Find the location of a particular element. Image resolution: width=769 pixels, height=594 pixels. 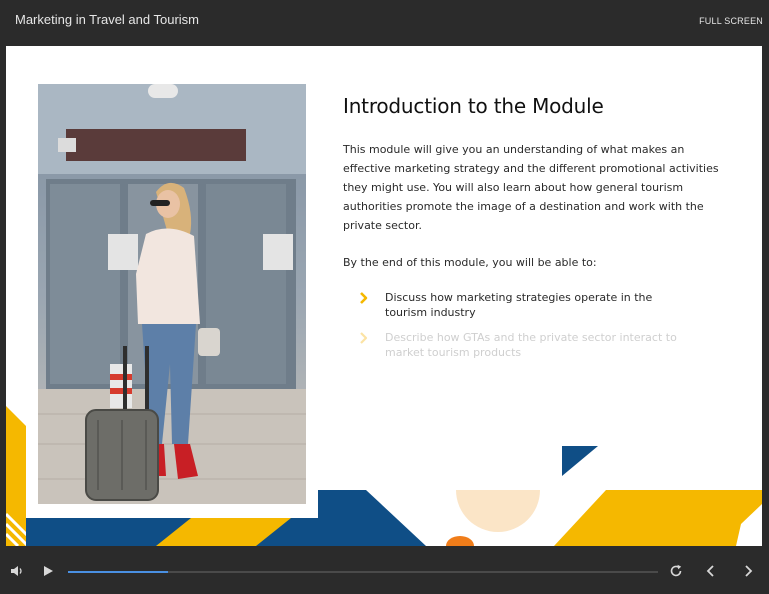

play-icon is located at coordinates (48, 571).